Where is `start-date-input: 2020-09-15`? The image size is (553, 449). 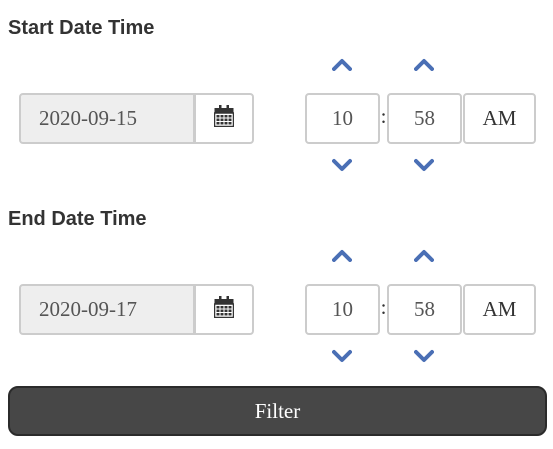
start-date-input: 2020-09-15 is located at coordinates (106, 118).